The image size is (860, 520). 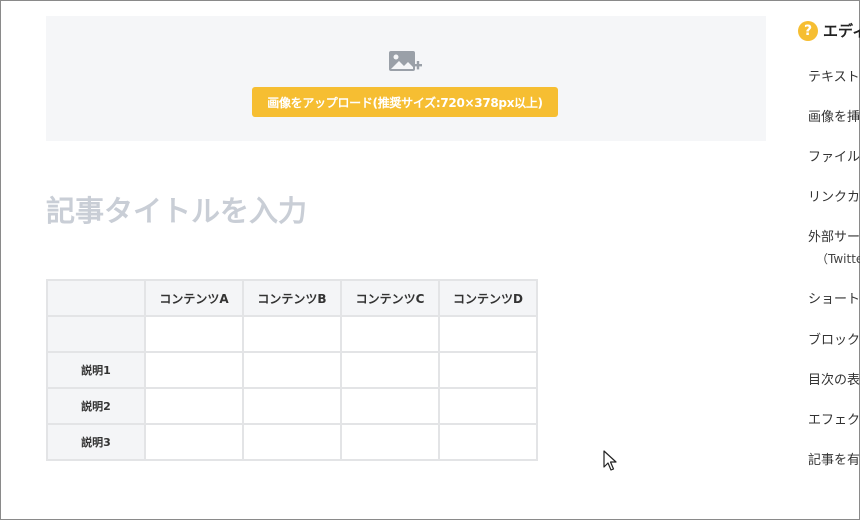 What do you see at coordinates (834, 418) in the screenshot?
I see `sidebar-item-effect: エフェク` at bounding box center [834, 418].